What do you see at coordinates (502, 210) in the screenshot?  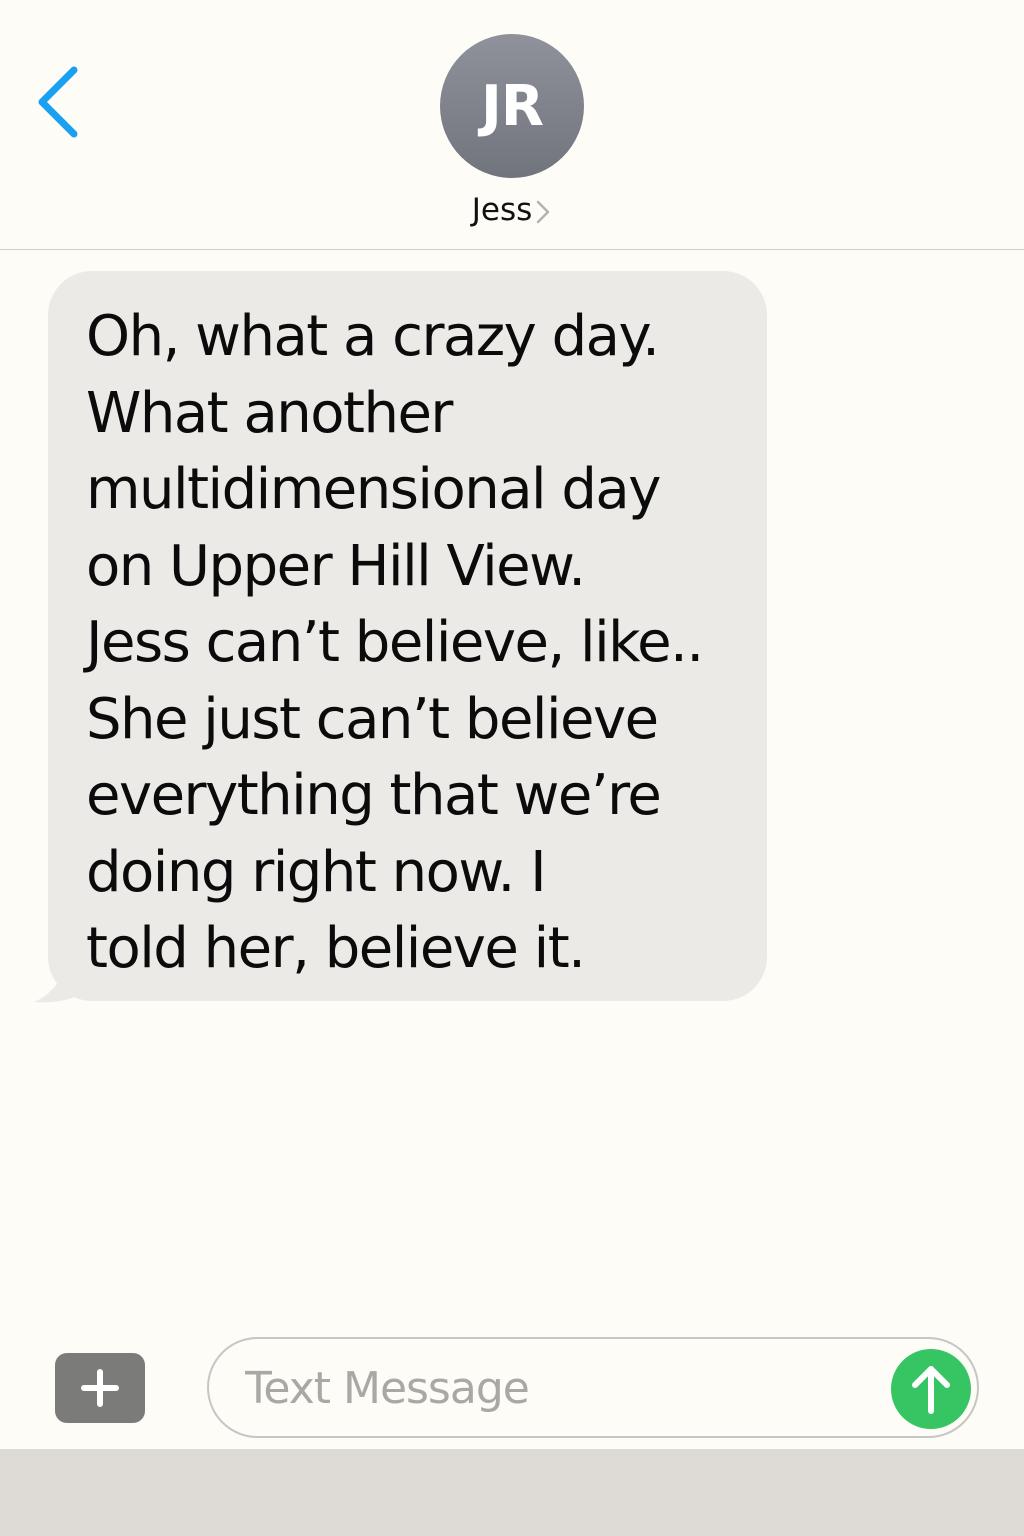 I see `contact-name: Jess` at bounding box center [502, 210].